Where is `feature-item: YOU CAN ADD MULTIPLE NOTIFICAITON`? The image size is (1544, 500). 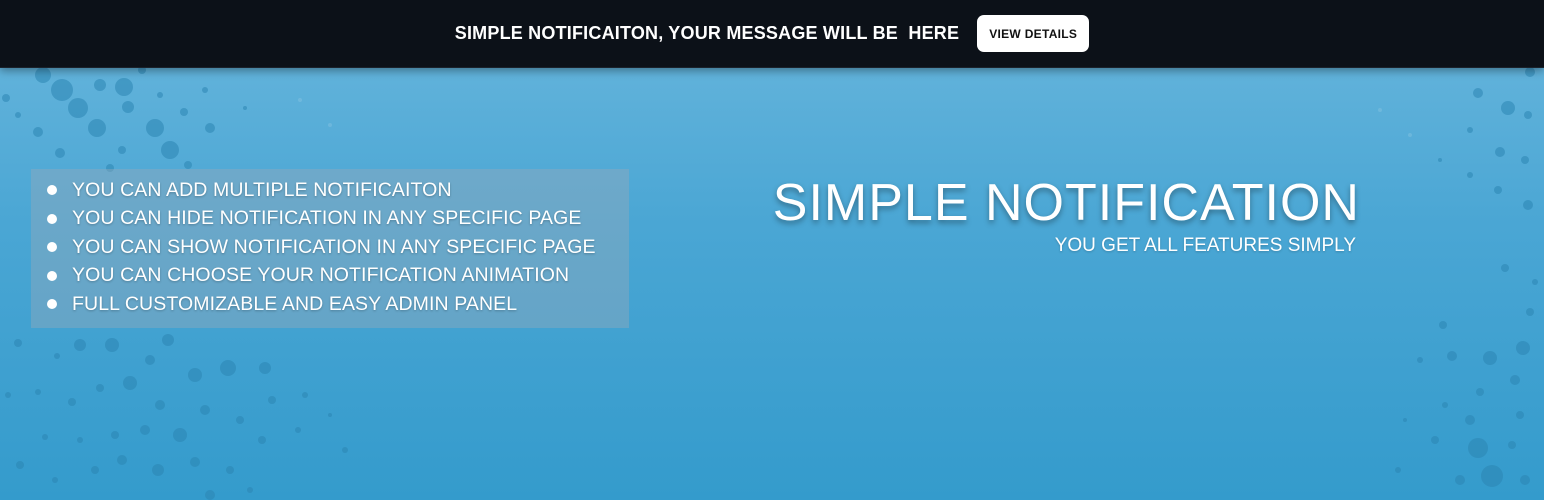 feature-item: YOU CAN ADD MULTIPLE NOTIFICAITON is located at coordinates (338, 190).